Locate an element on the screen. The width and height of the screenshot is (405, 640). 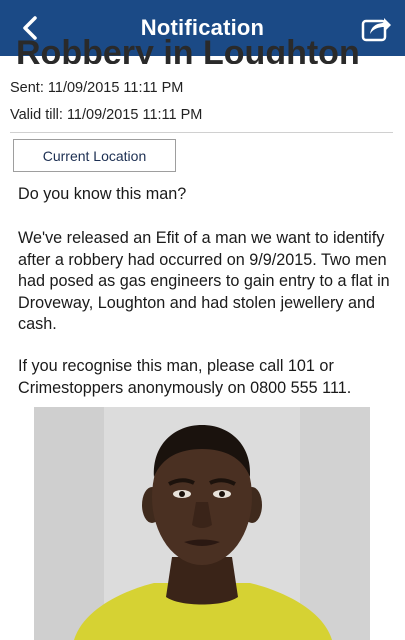
current-location-button: Current Location is located at coordinates (94, 155).